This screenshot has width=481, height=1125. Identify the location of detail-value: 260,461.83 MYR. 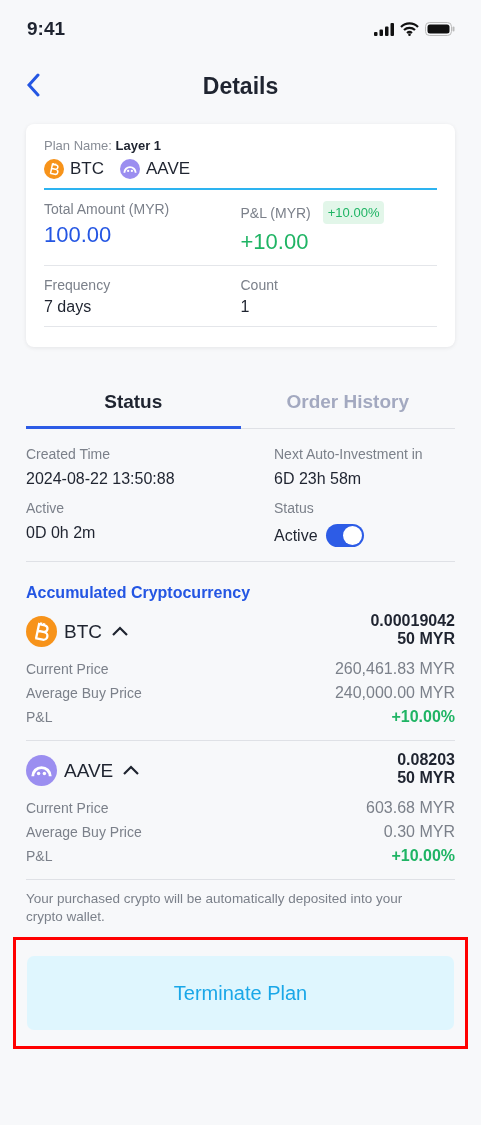
(394, 669).